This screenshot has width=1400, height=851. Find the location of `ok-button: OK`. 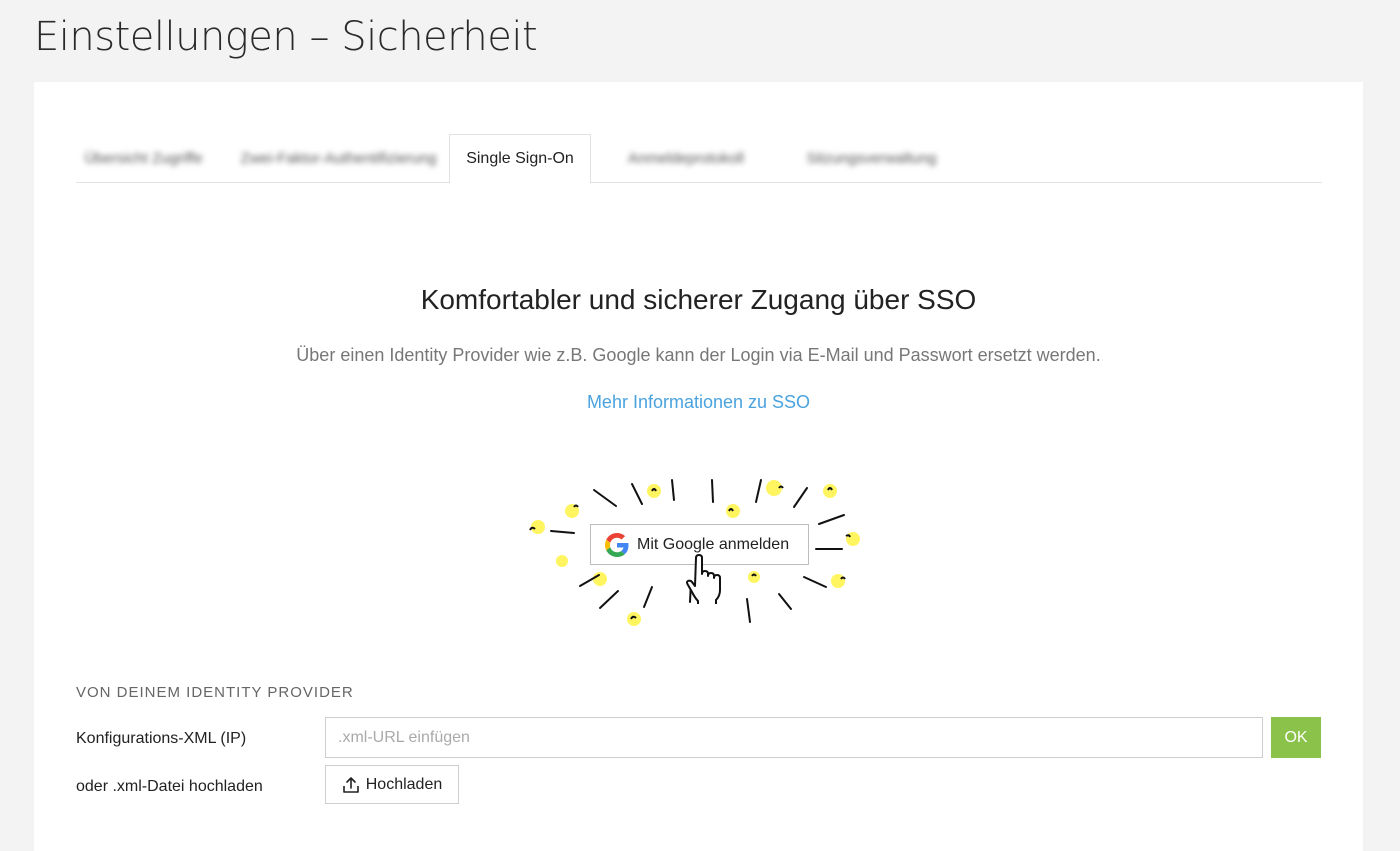

ok-button: OK is located at coordinates (1296, 737).